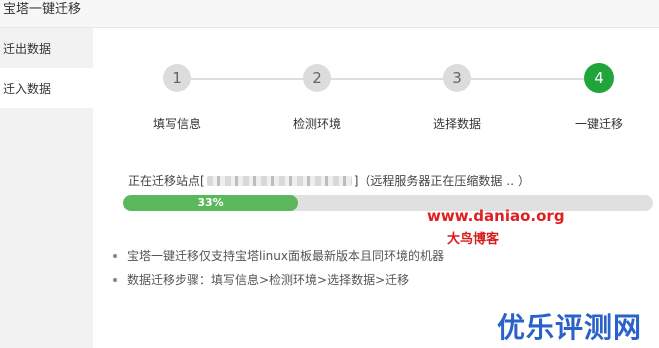 Image resolution: width=659 pixels, height=348 pixels. Describe the element at coordinates (598, 124) in the screenshot. I see `step-4-label: 一键迁移` at that location.